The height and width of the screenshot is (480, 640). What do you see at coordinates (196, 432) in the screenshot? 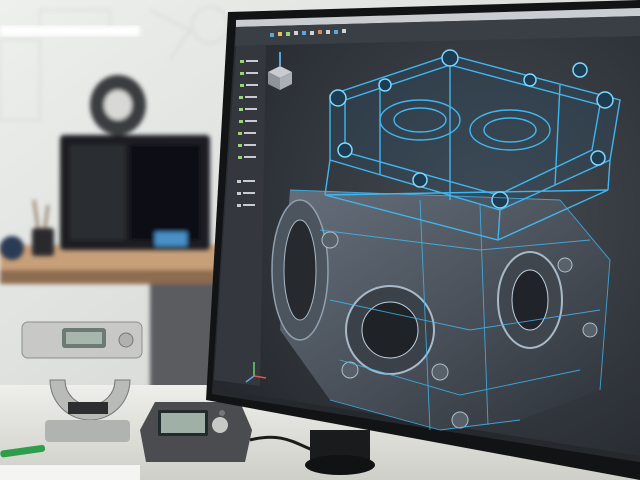
I see `measuring-device` at bounding box center [196, 432].